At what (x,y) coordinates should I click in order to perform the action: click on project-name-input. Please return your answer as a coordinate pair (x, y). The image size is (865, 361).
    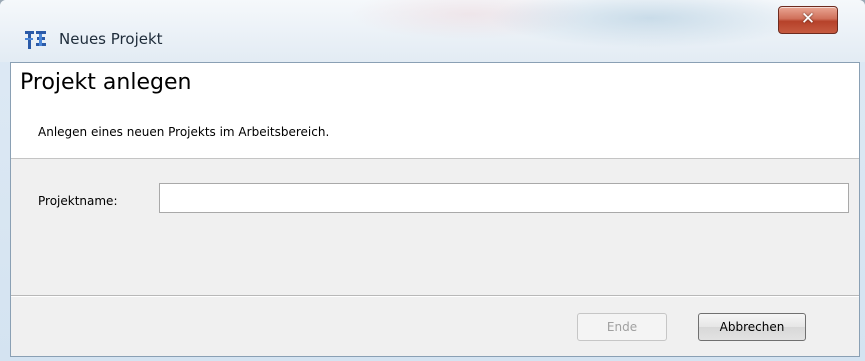
    Looking at the image, I should click on (504, 198).